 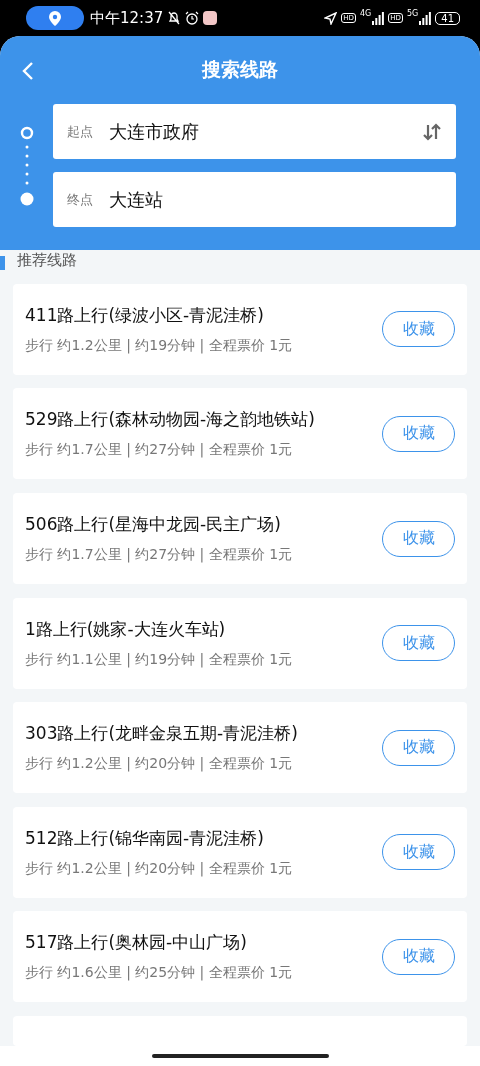 What do you see at coordinates (240, 957) in the screenshot?
I see `route-card: 517路上行(奥林园-中山广场) 步行 约1.6公里 | 约25分钟 | 全程票价 1元 收藏` at bounding box center [240, 957].